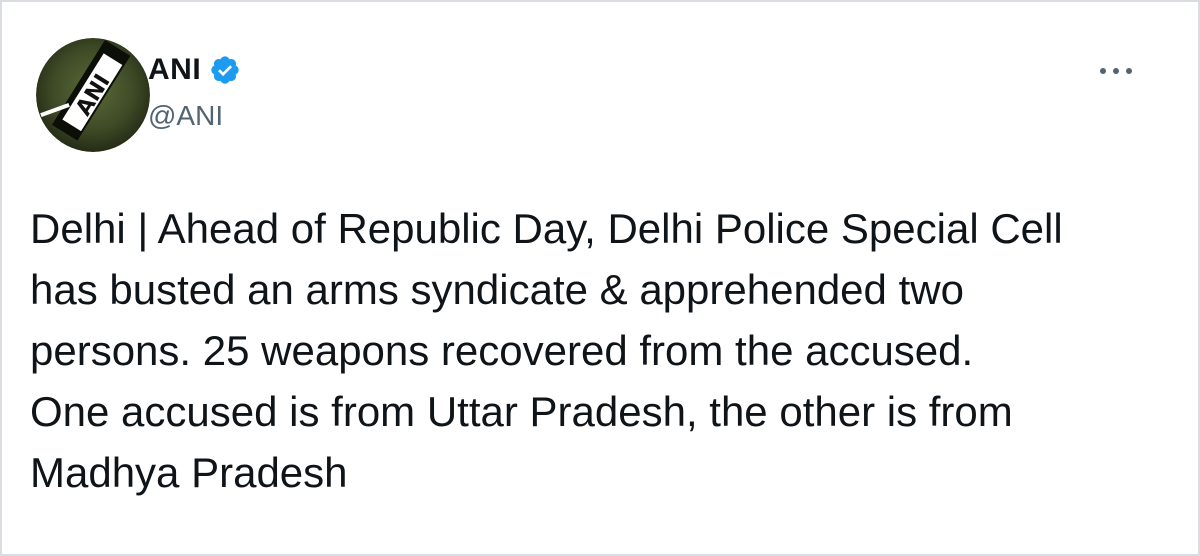  What do you see at coordinates (185, 116) in the screenshot?
I see `author-handle: @ANI` at bounding box center [185, 116].